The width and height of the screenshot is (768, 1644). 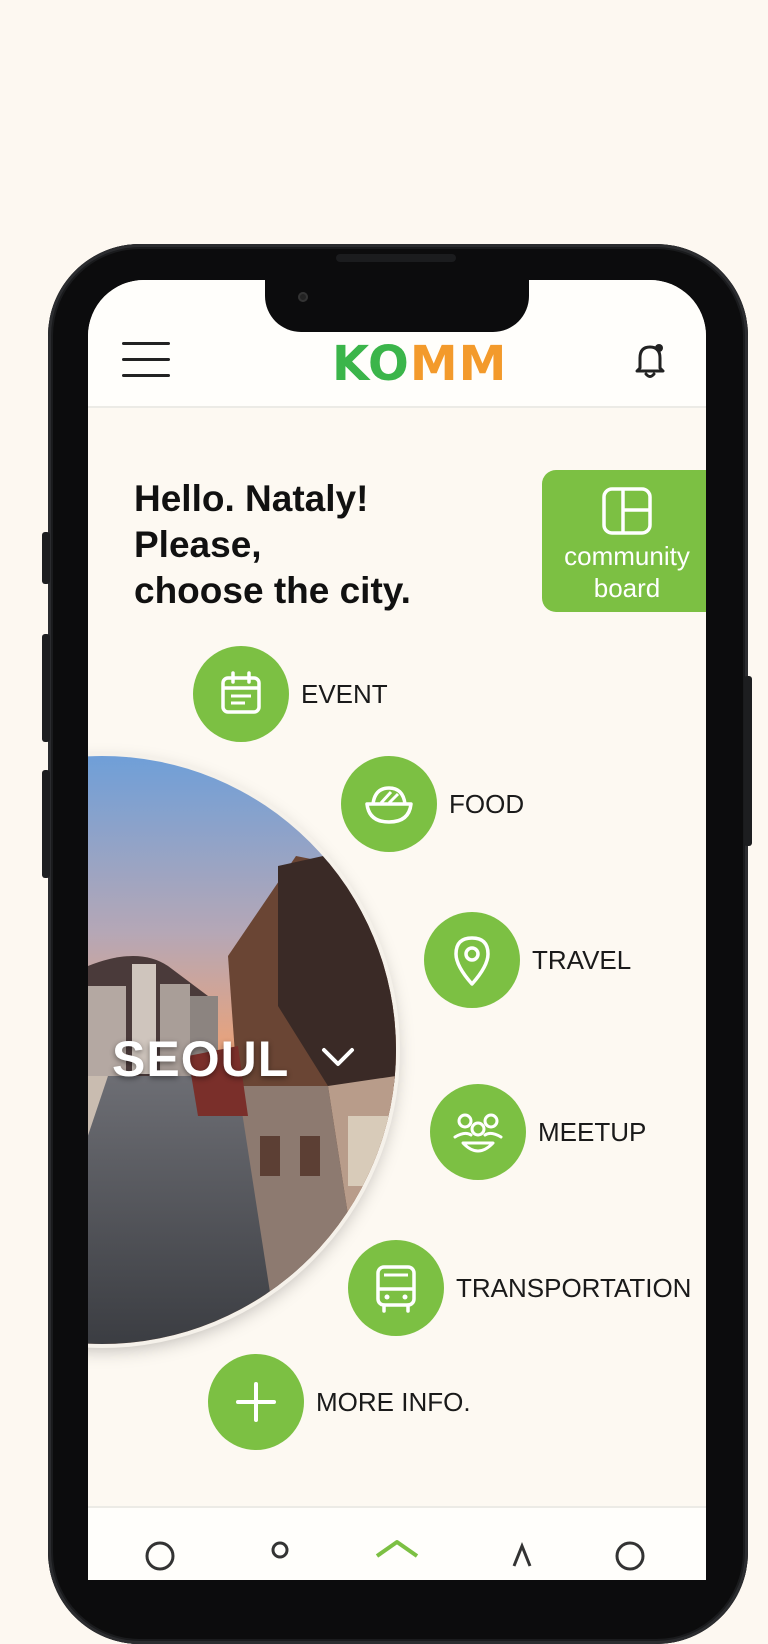 I want to click on community-board-button: community board, so click(x=624, y=541).